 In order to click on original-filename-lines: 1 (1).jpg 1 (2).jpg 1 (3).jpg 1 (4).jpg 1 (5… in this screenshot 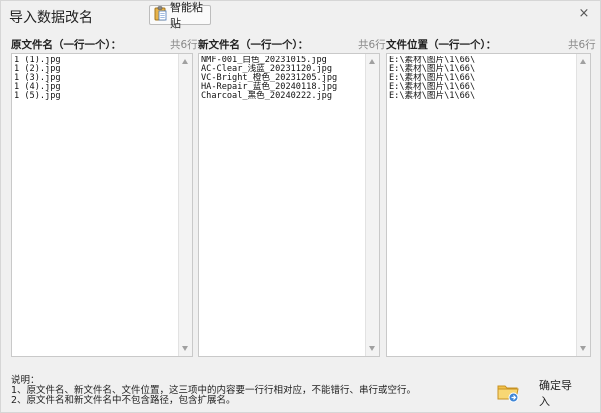, I will do `click(96, 78)`.